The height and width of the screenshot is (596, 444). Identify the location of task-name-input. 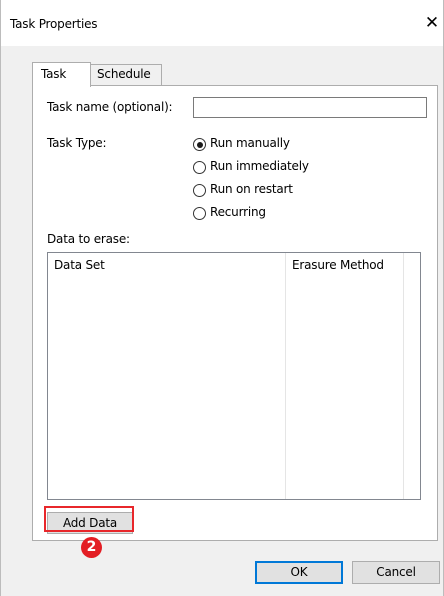
(310, 107).